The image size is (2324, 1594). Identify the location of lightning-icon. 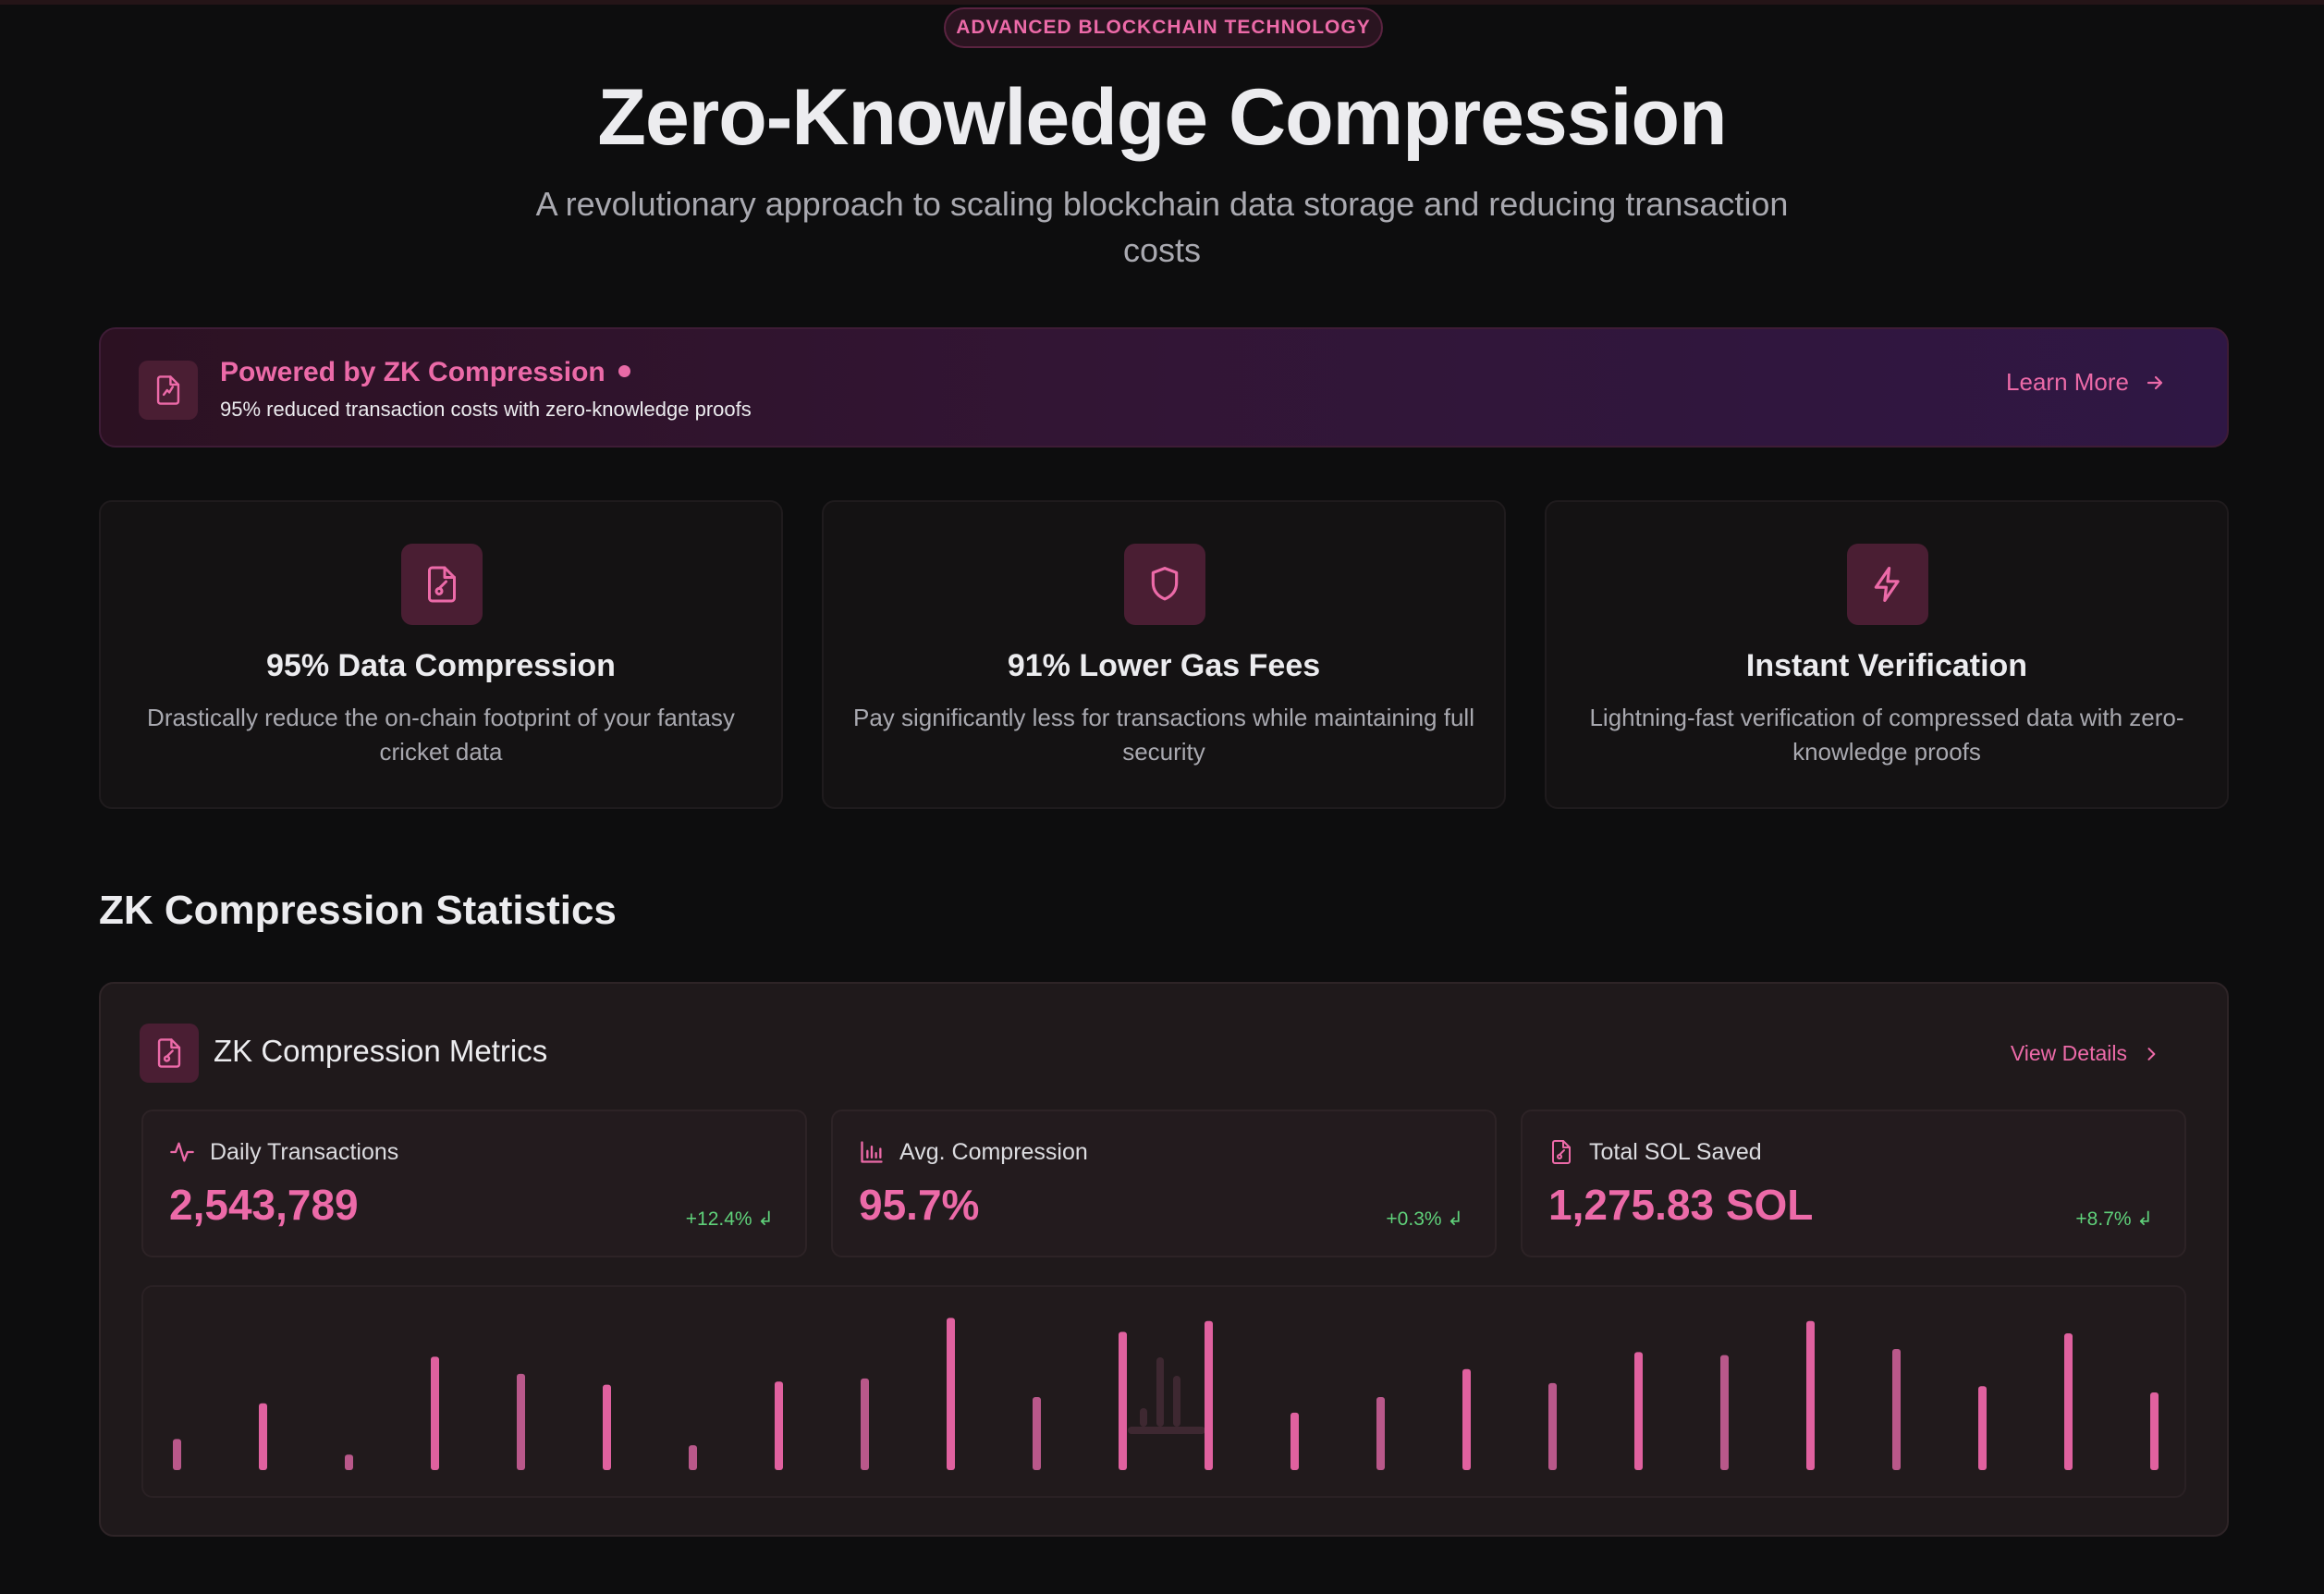
(1887, 584).